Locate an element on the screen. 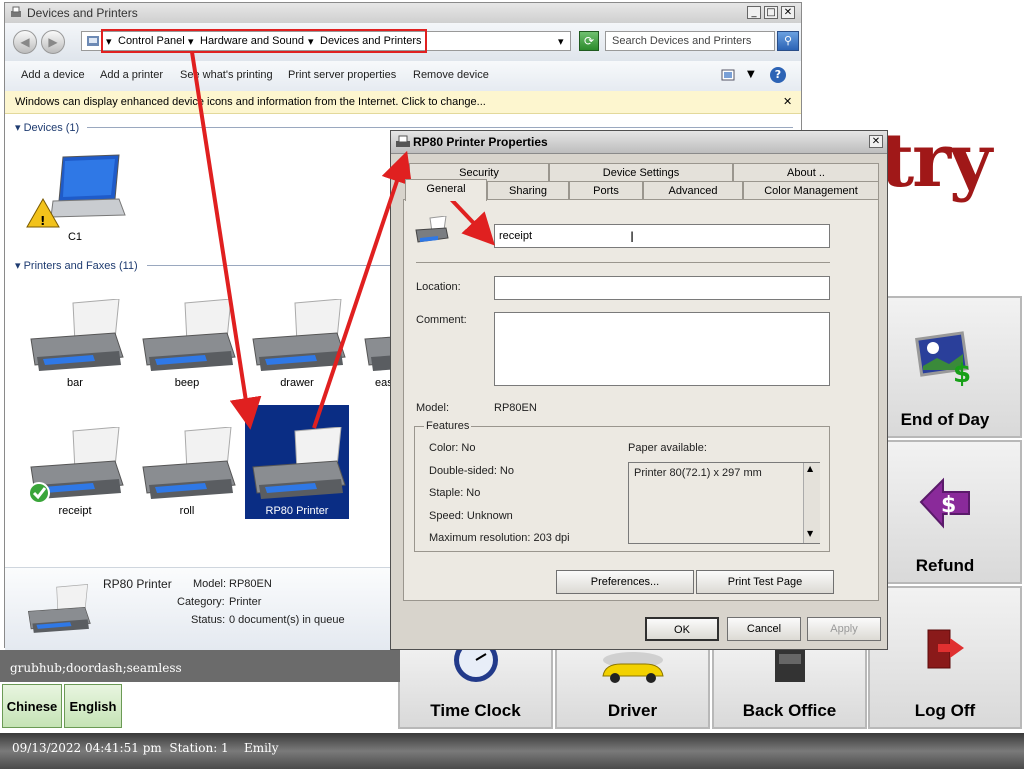  printer-name: RP80 Printer is located at coordinates (297, 511).